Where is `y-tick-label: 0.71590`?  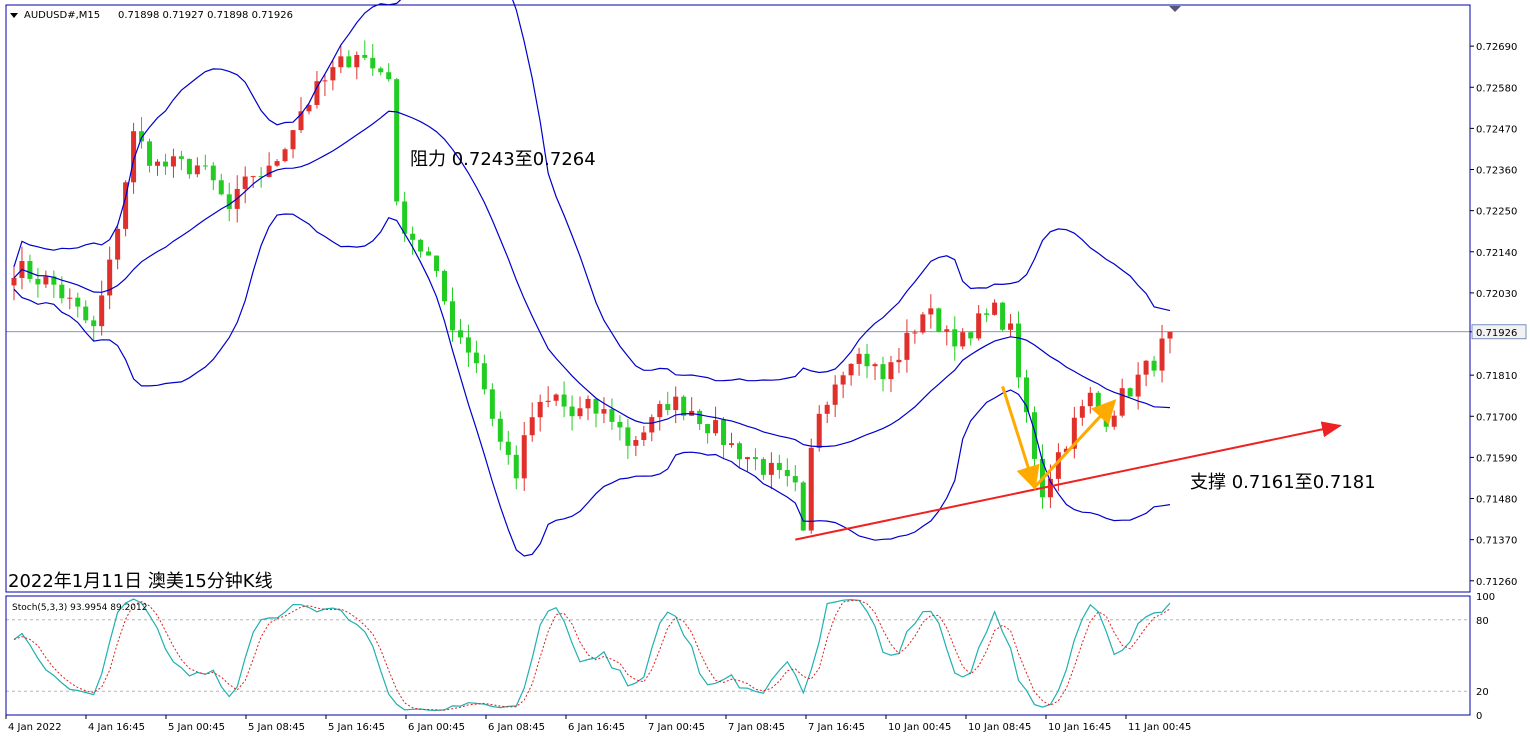 y-tick-label: 0.71590 is located at coordinates (1496, 458).